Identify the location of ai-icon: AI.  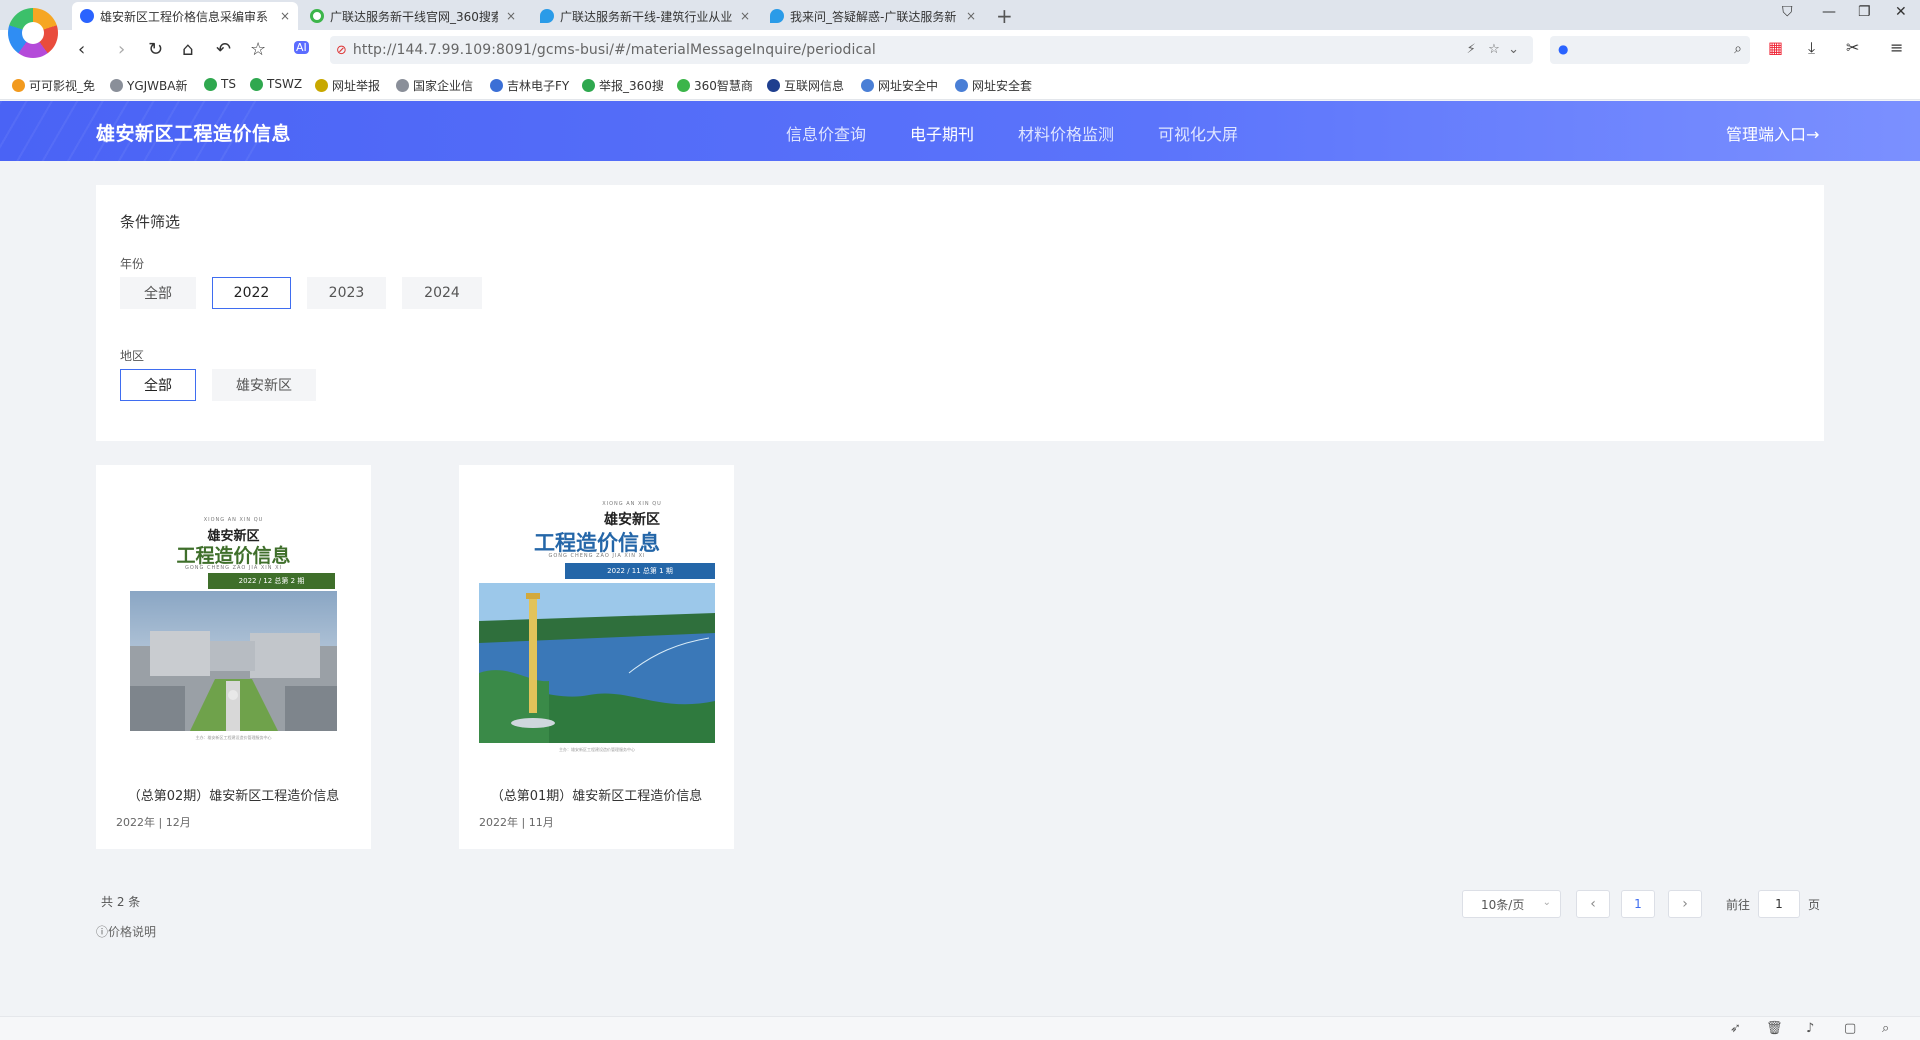
(301, 47).